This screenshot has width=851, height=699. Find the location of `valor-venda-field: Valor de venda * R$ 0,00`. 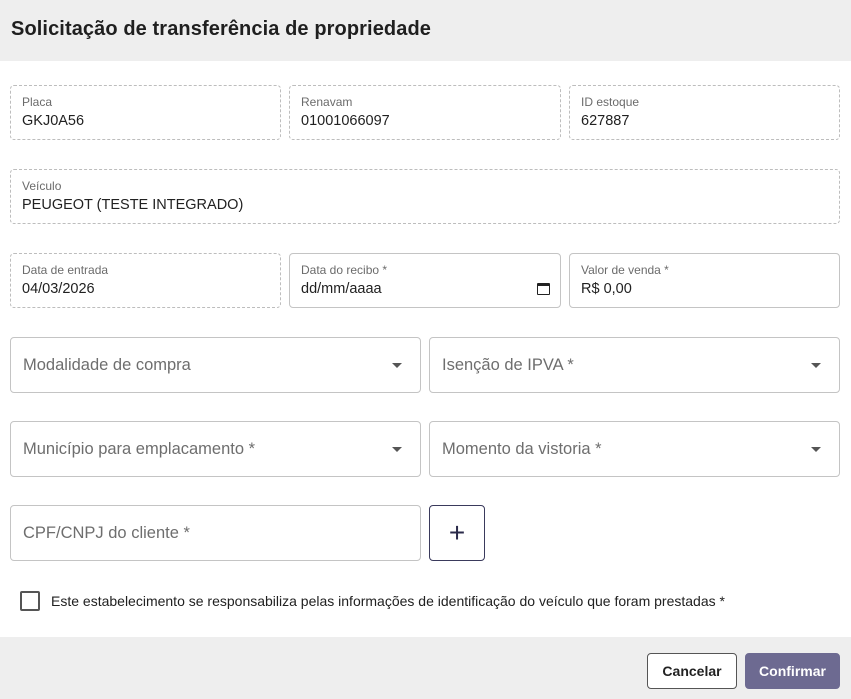

valor-venda-field: Valor de venda * R$ 0,00 is located at coordinates (704, 280).